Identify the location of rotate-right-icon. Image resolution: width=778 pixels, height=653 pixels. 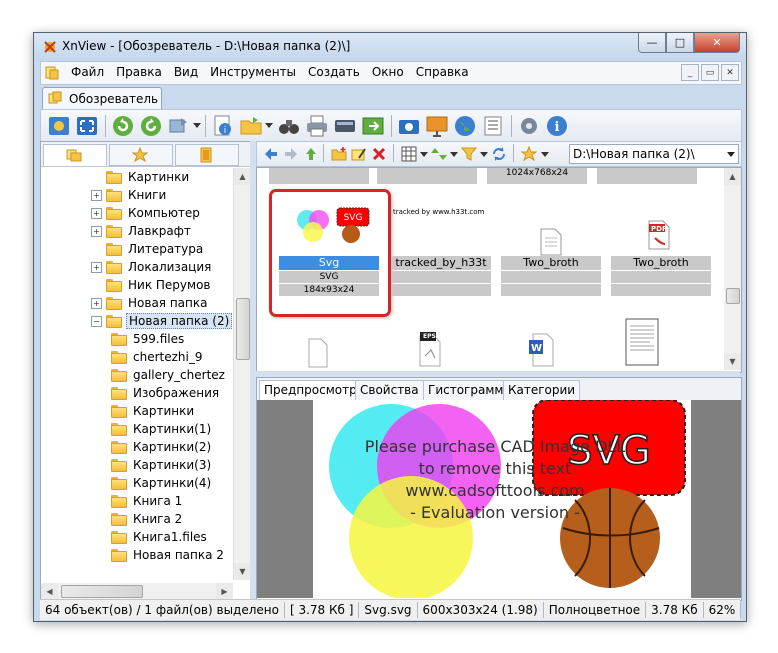
(151, 126).